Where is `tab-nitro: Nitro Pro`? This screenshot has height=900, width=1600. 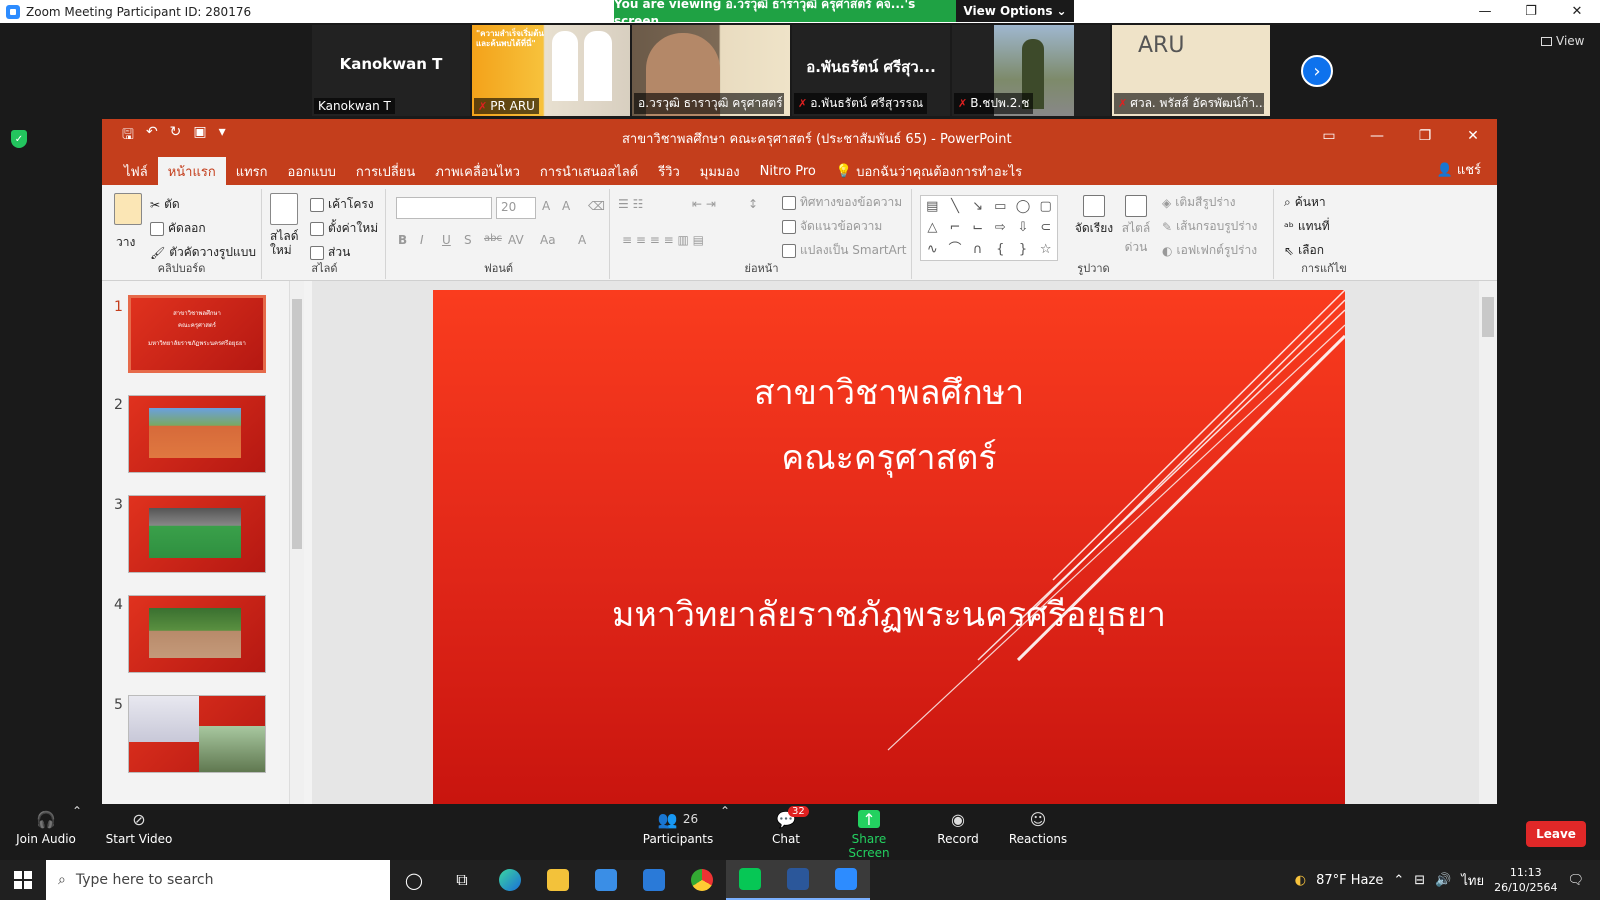 tab-nitro: Nitro Pro is located at coordinates (788, 171).